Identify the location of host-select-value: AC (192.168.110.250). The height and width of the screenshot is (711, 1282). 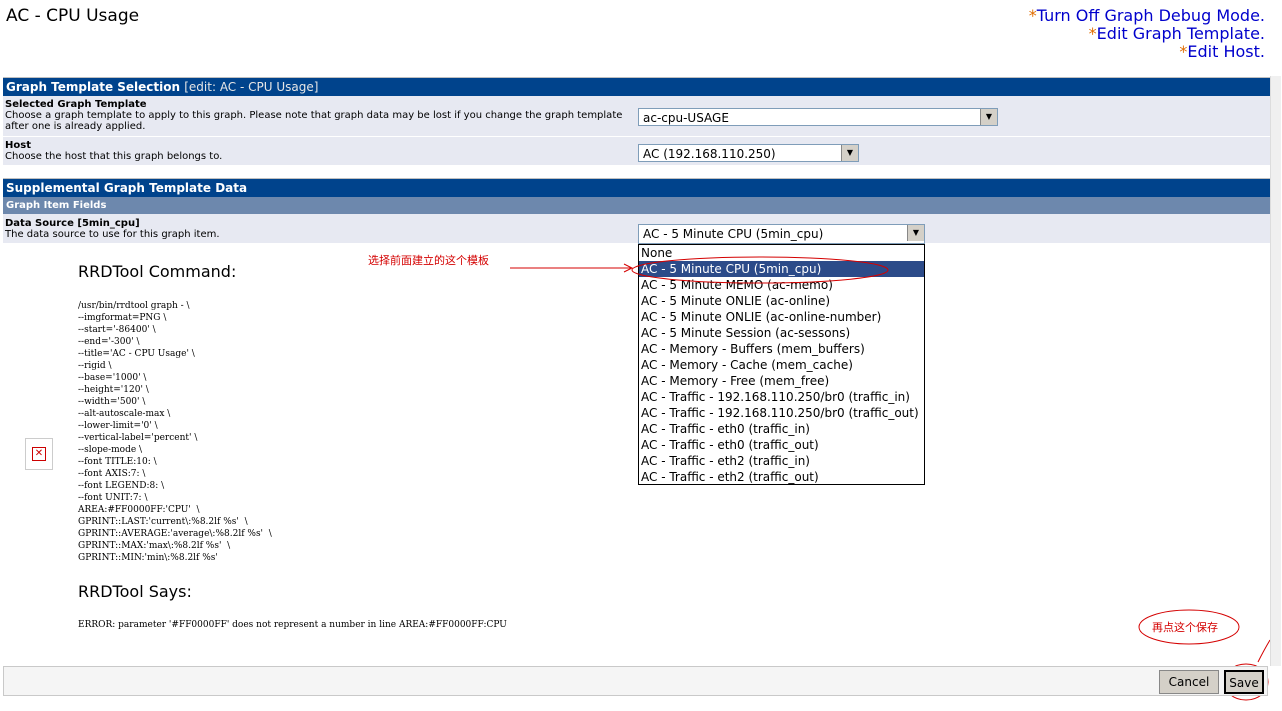
(709, 154).